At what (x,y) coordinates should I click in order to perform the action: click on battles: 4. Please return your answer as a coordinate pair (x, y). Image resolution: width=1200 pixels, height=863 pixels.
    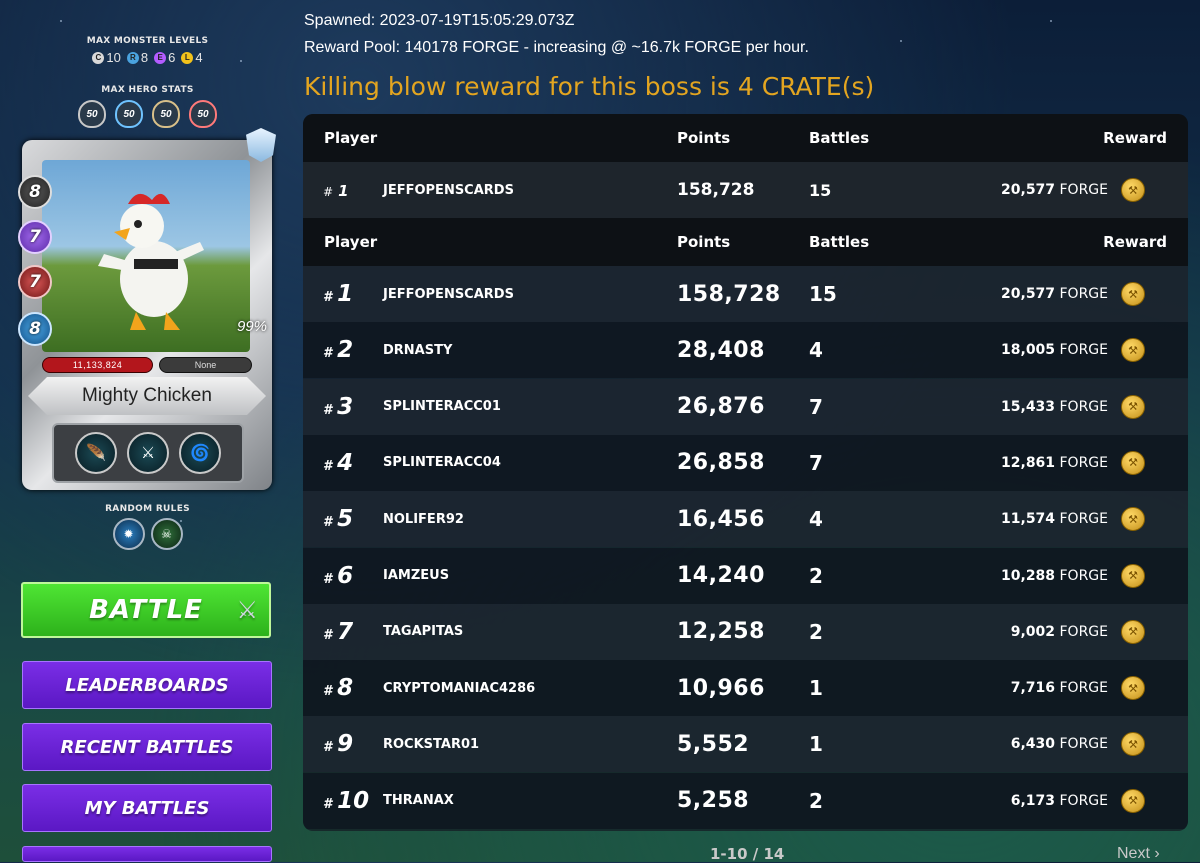
    Looking at the image, I should click on (816, 350).